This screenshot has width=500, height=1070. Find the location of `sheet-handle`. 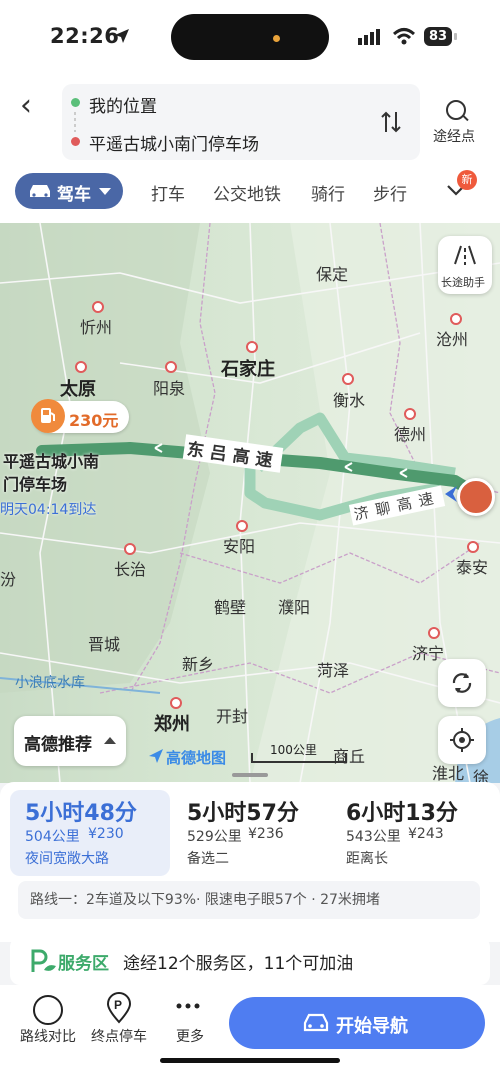

sheet-handle is located at coordinates (250, 775).